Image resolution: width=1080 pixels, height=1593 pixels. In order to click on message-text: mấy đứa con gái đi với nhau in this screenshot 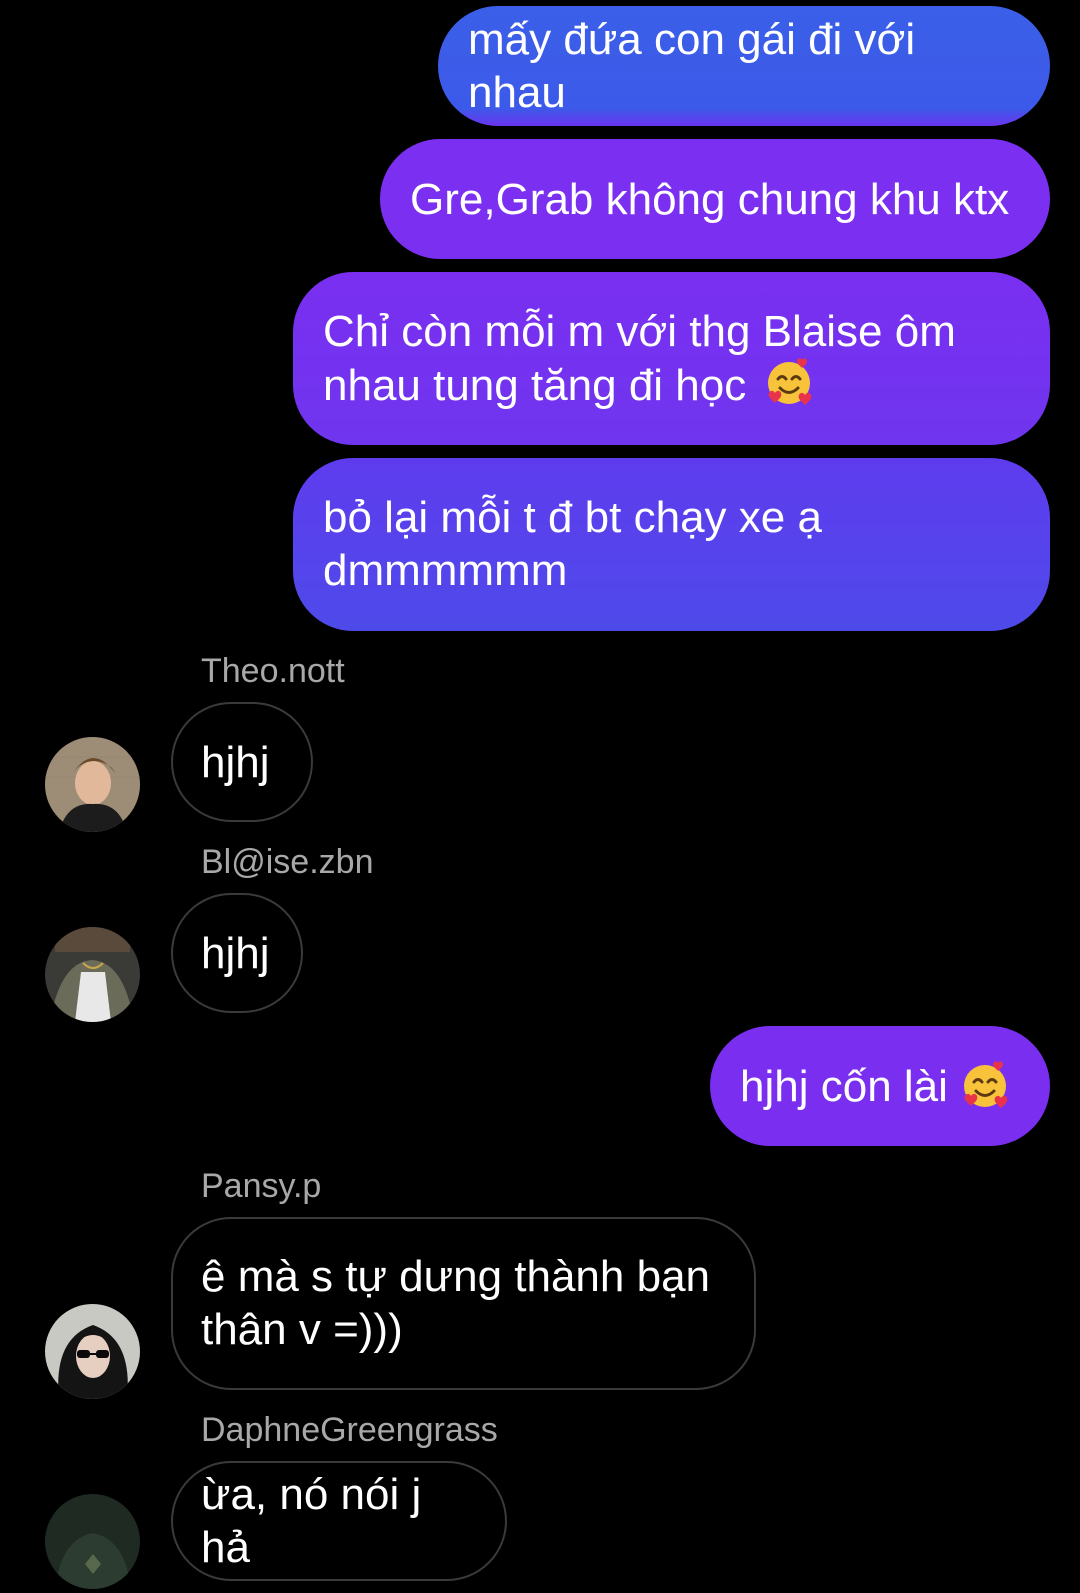, I will do `click(692, 66)`.